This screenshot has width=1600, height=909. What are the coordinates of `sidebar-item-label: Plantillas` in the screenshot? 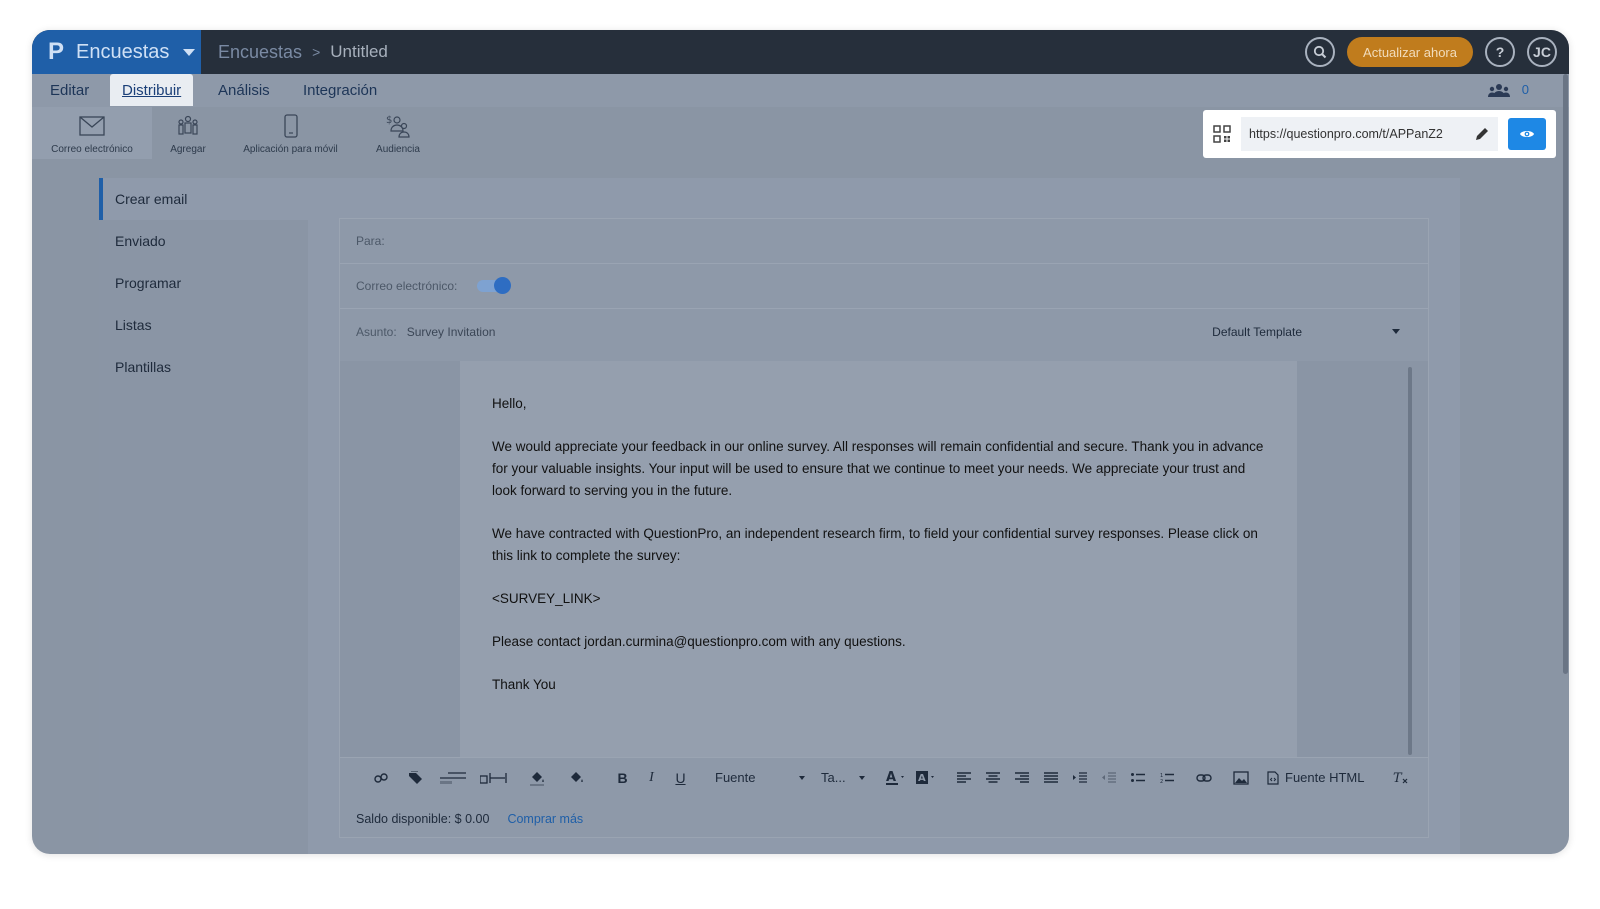 It's located at (143, 367).